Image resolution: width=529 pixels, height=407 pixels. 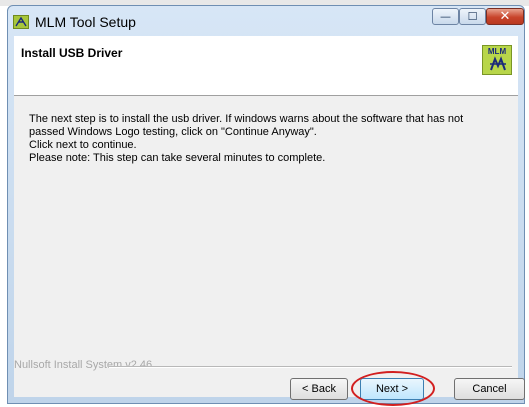 I want to click on maximize-button: ☐, so click(x=472, y=16).